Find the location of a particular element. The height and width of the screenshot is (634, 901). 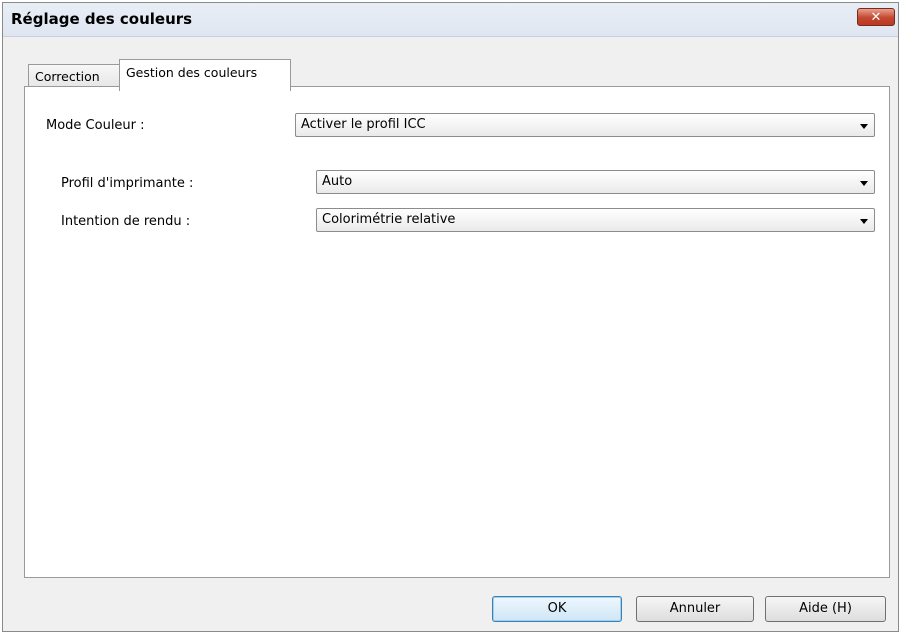

close-button: ✕ is located at coordinates (876, 17).